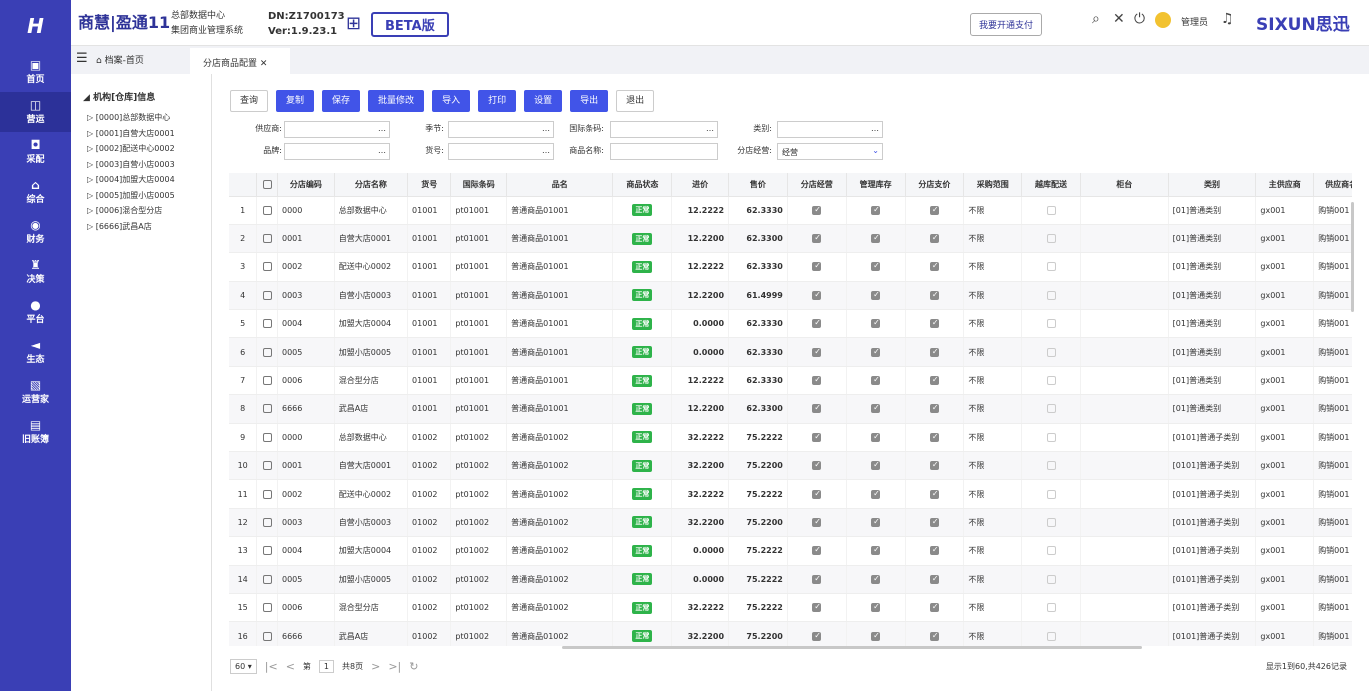 Image resolution: width=1369 pixels, height=691 pixels. Describe the element at coordinates (147, 120) in the screenshot. I see `tree-node: ▷ [0000]总部数据中心` at that location.